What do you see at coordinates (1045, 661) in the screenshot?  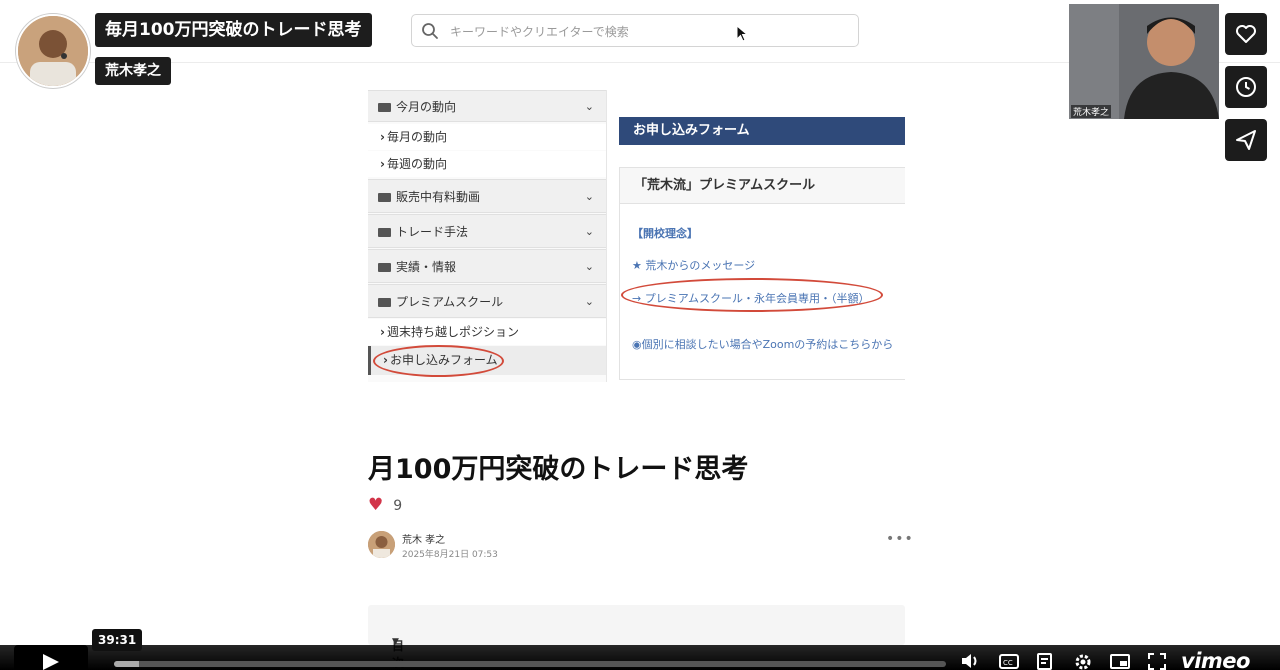 I see `transcript-icon` at bounding box center [1045, 661].